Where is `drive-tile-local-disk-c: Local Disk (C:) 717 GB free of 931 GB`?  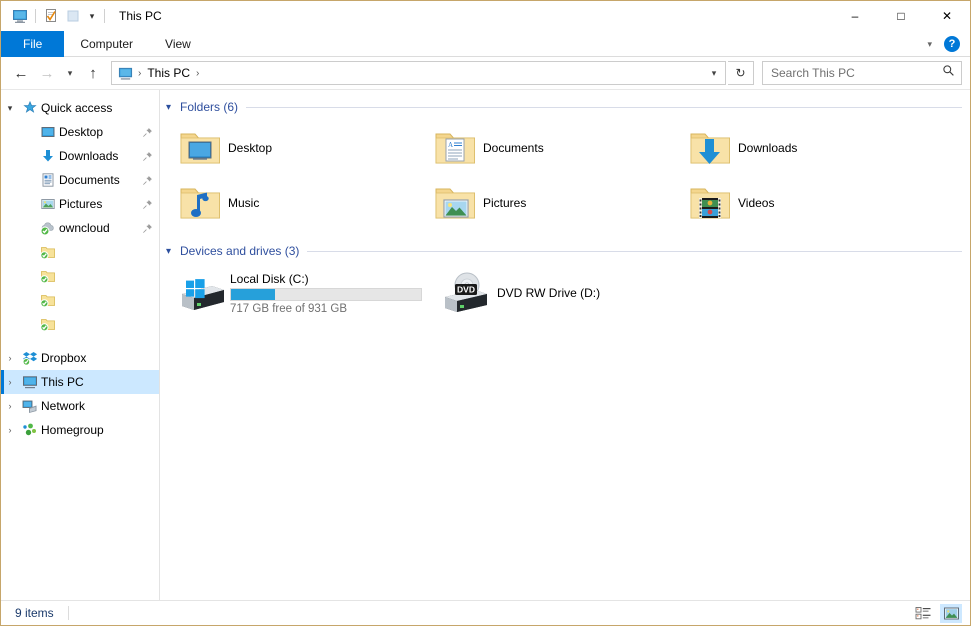
drive-tile-local-disk-c: Local Disk (C:) 717 GB free of 931 GB is located at coordinates (302, 293).